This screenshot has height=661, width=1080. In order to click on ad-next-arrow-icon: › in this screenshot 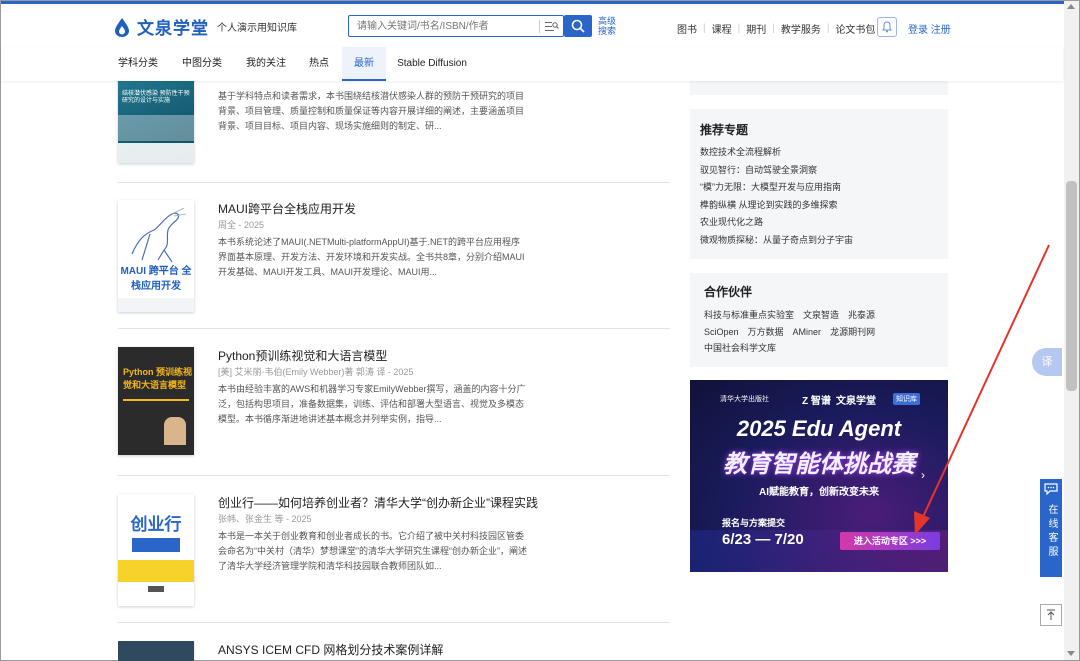, I will do `click(923, 475)`.